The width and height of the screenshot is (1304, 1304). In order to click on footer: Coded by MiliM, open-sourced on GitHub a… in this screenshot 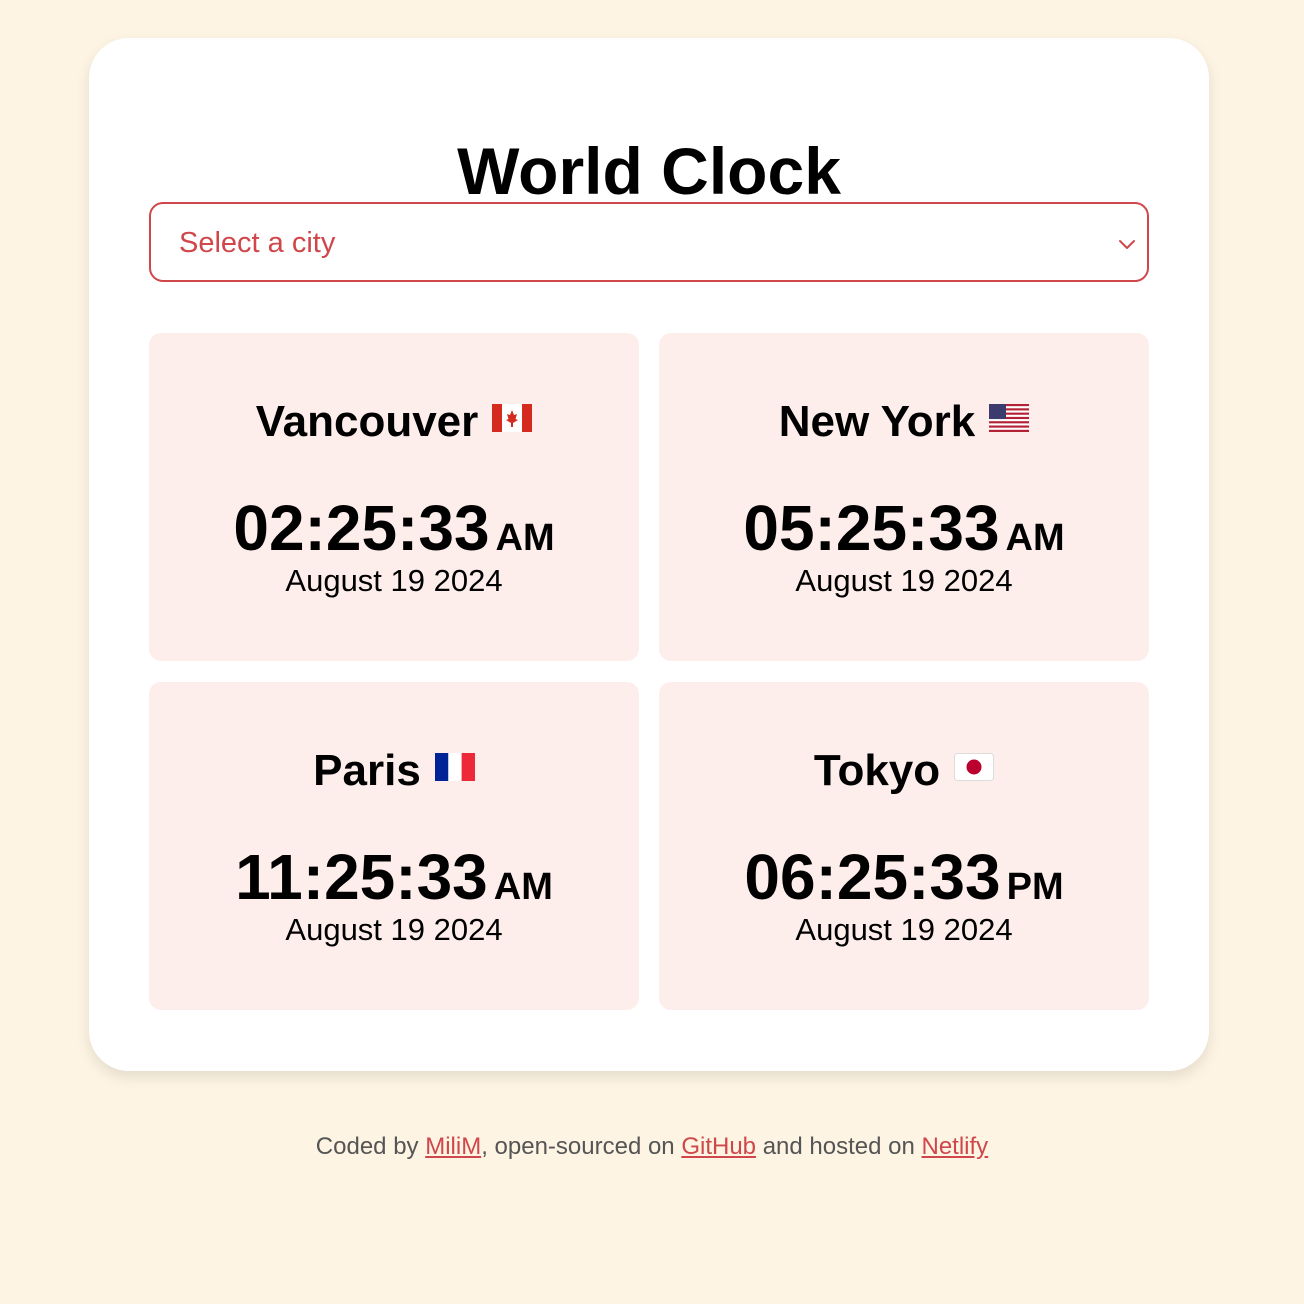, I will do `click(652, 1147)`.